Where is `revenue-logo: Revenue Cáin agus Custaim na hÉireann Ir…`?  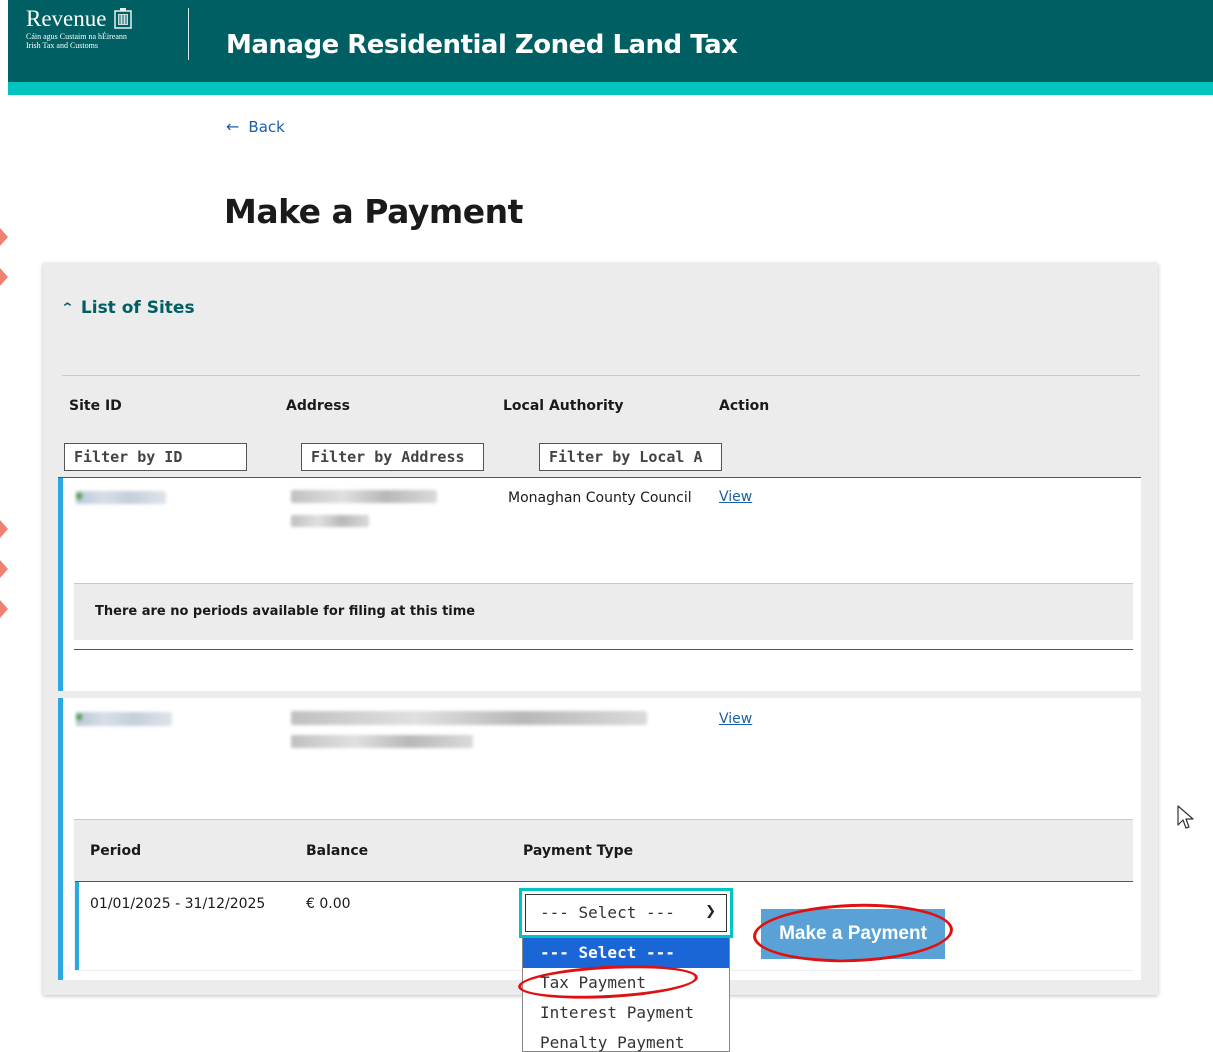 revenue-logo: Revenue Cáin agus Custaim na hÉireann Ir… is located at coordinates (79, 28).